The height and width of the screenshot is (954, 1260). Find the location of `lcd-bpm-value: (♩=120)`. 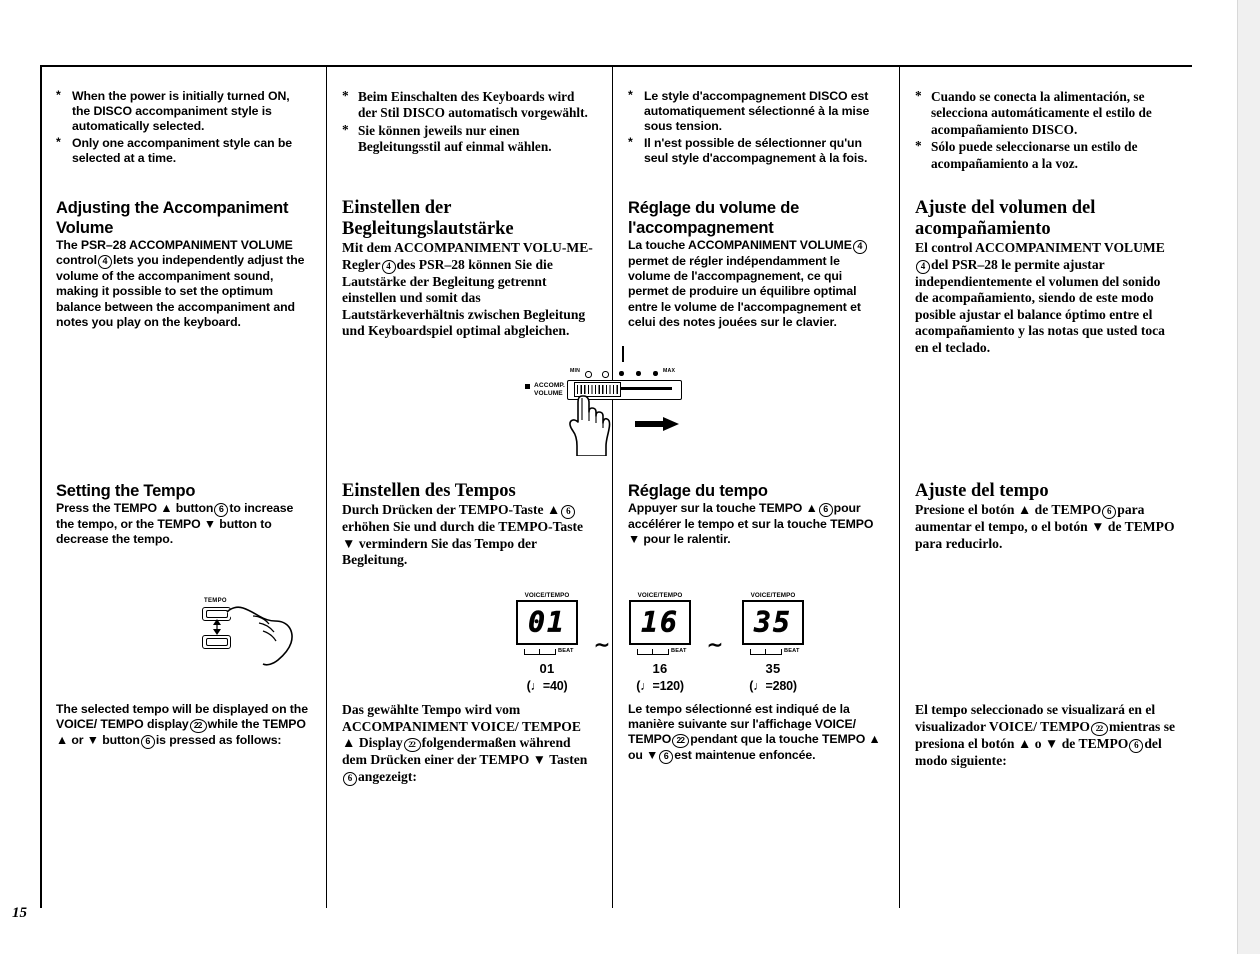

lcd-bpm-value: (♩=120) is located at coordinates (660, 686).